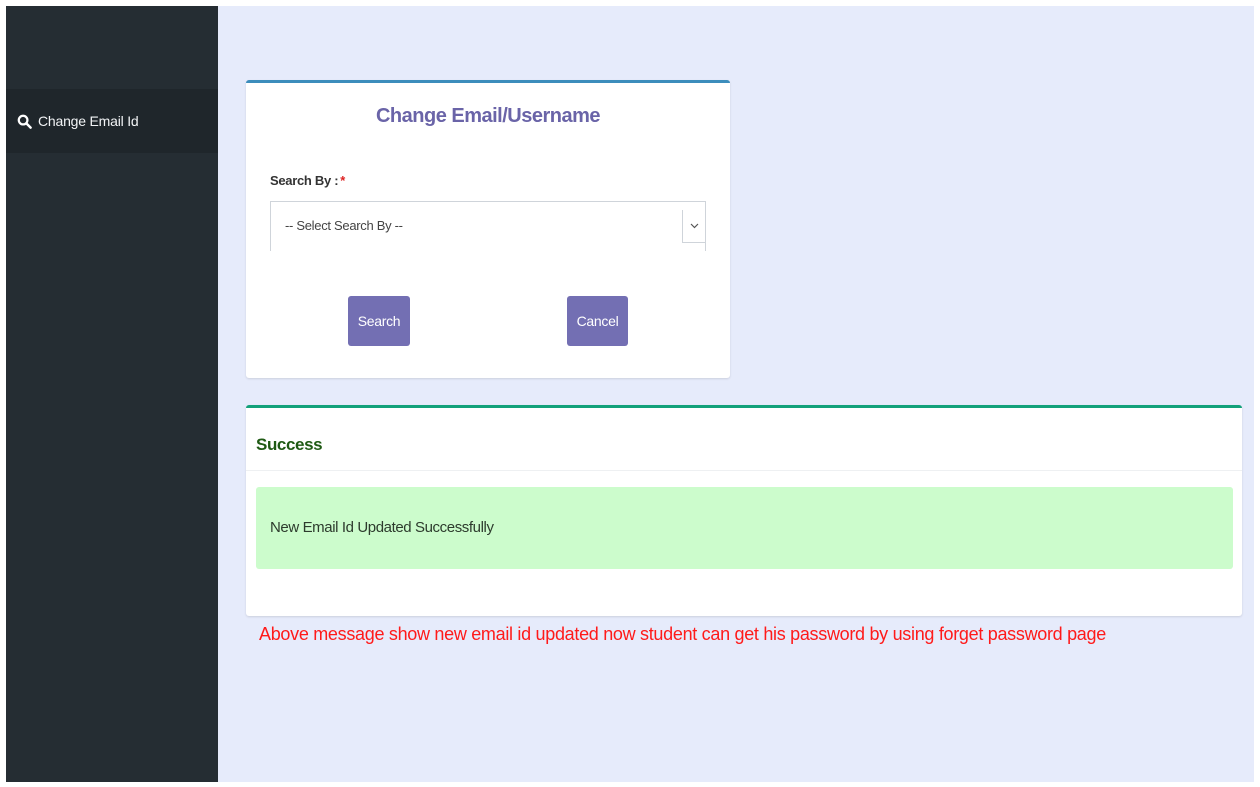 The image size is (1260, 787). What do you see at coordinates (488, 116) in the screenshot?
I see `card-title: Change Email/Username` at bounding box center [488, 116].